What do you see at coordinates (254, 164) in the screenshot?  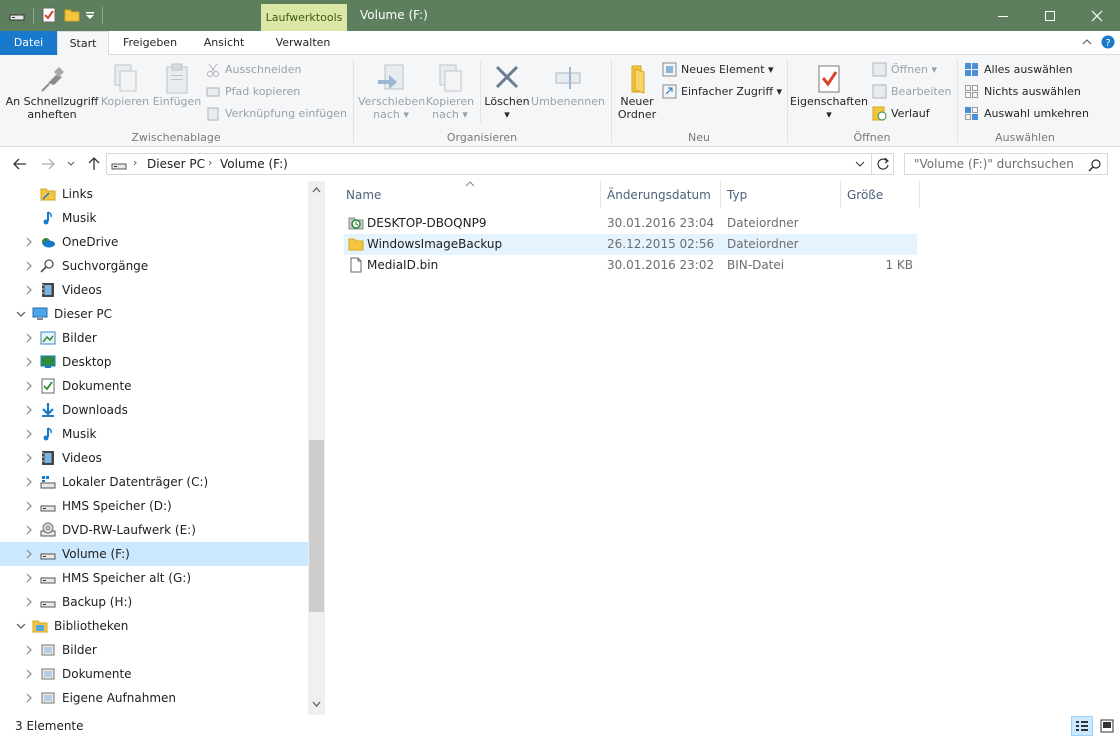 I see `breadcrumb-volume-f: Volume (F:)` at bounding box center [254, 164].